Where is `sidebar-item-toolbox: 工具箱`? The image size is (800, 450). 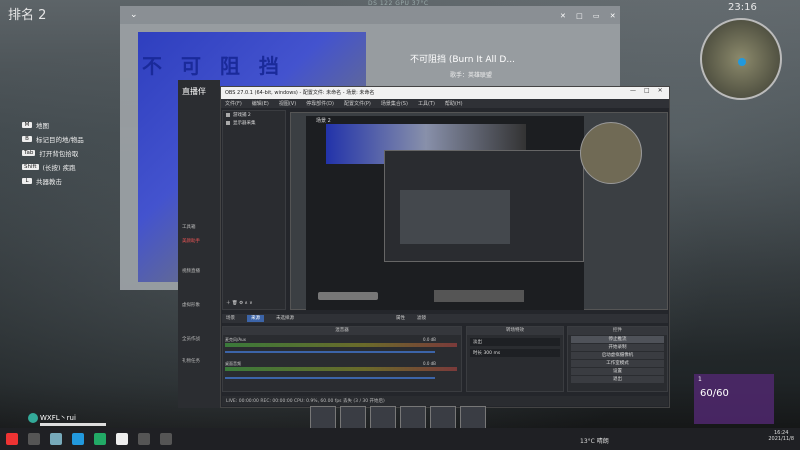
sidebar-item-toolbox: 工具箱 is located at coordinates (189, 227).